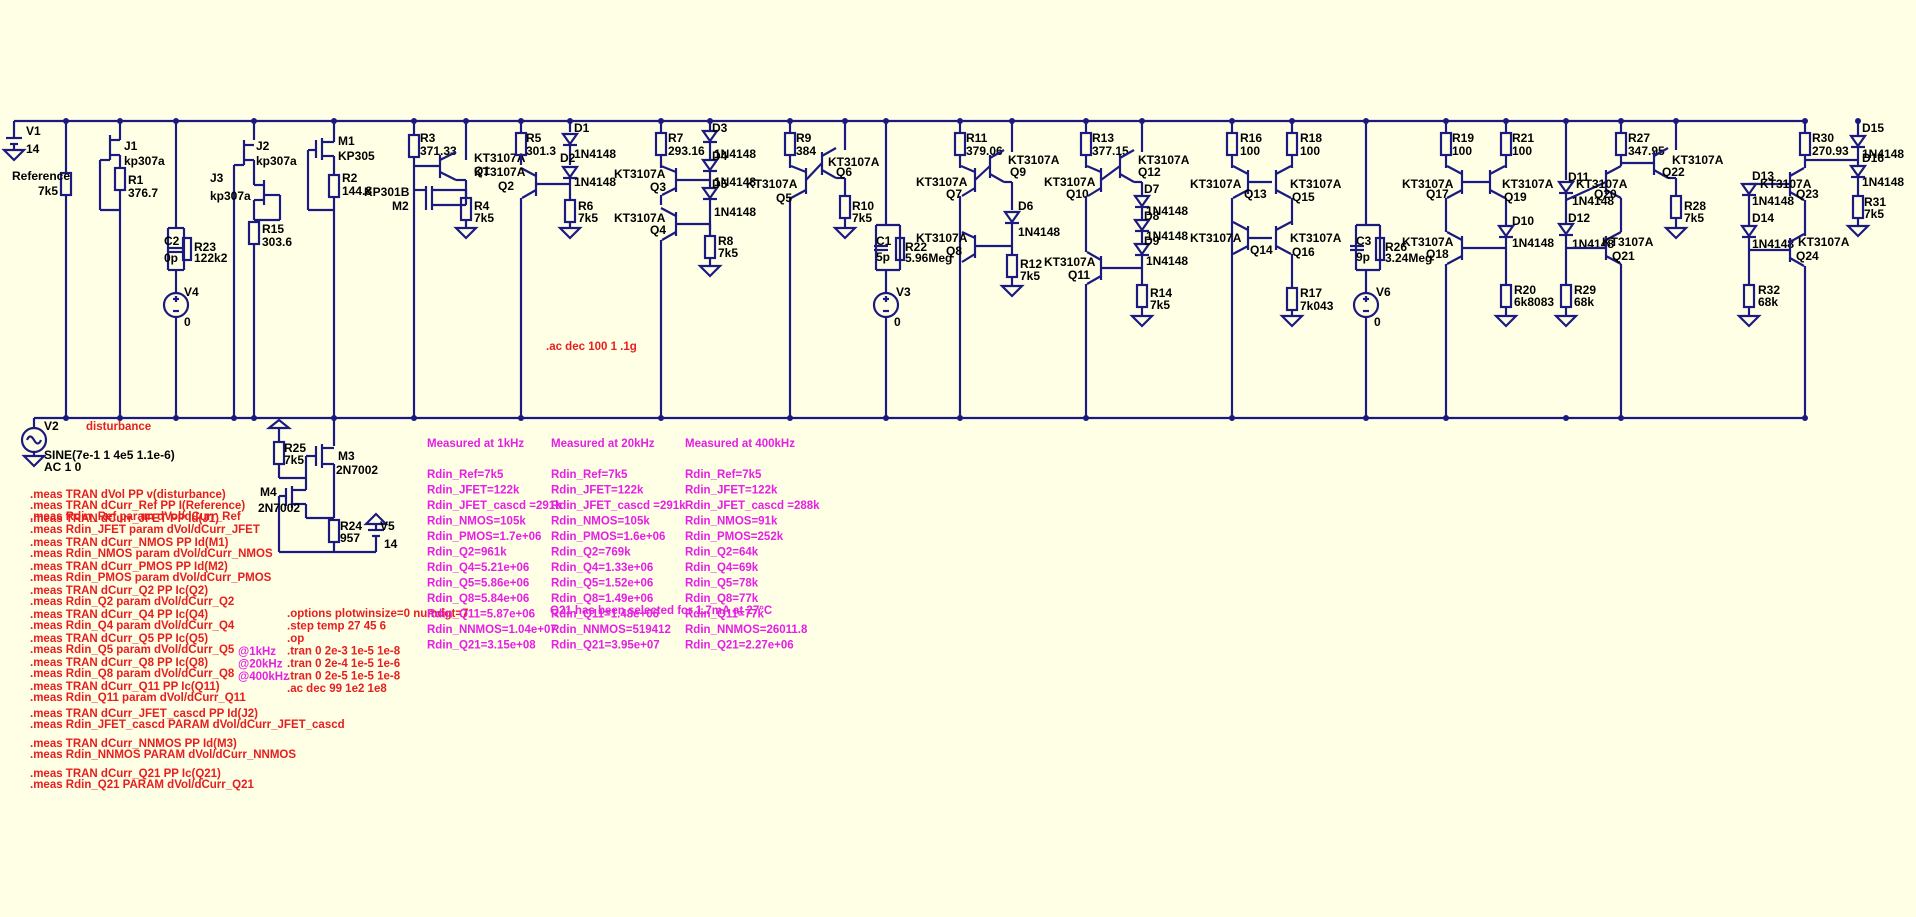  What do you see at coordinates (344, 652) in the screenshot?
I see `sim-directive-line: .tran 0 2e-3 1e-5 1e-8` at bounding box center [344, 652].